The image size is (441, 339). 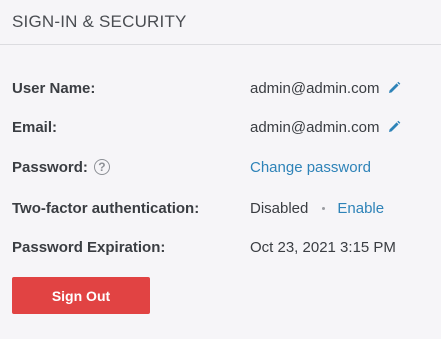 What do you see at coordinates (99, 21) in the screenshot?
I see `section-title: SIGN-IN & SECURITY` at bounding box center [99, 21].